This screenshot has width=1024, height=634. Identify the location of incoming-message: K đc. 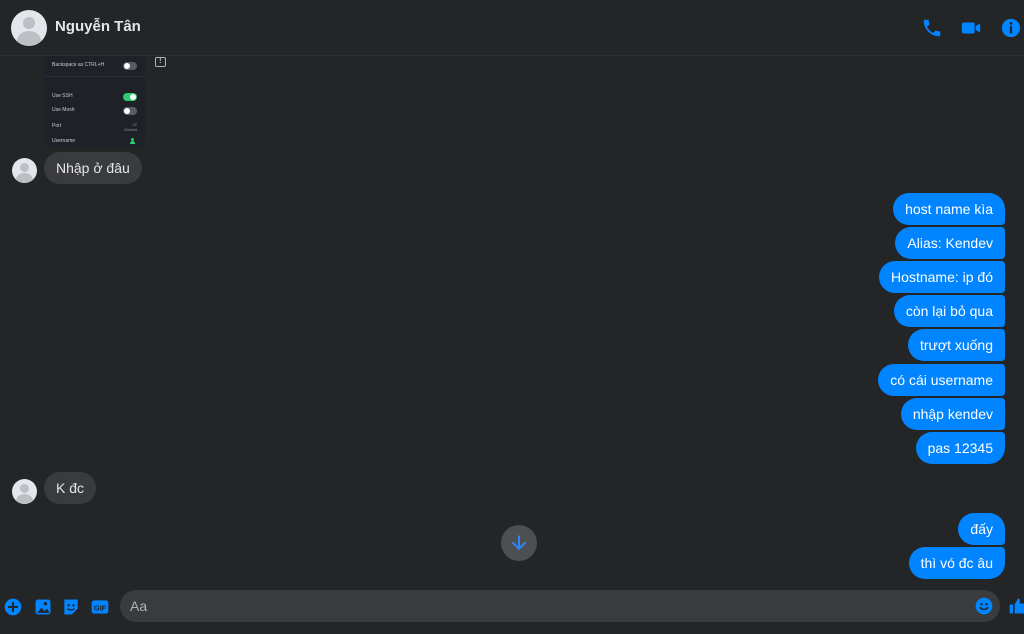
(70, 488).